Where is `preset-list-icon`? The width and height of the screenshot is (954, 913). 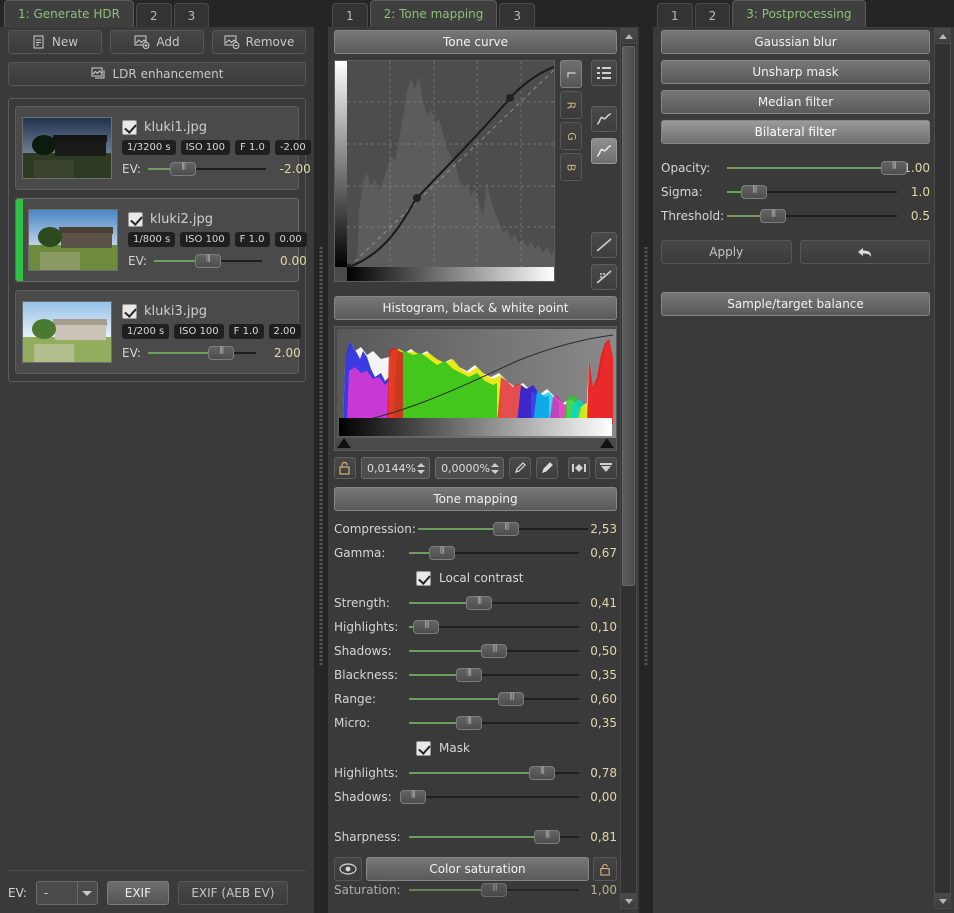 preset-list-icon is located at coordinates (604, 73).